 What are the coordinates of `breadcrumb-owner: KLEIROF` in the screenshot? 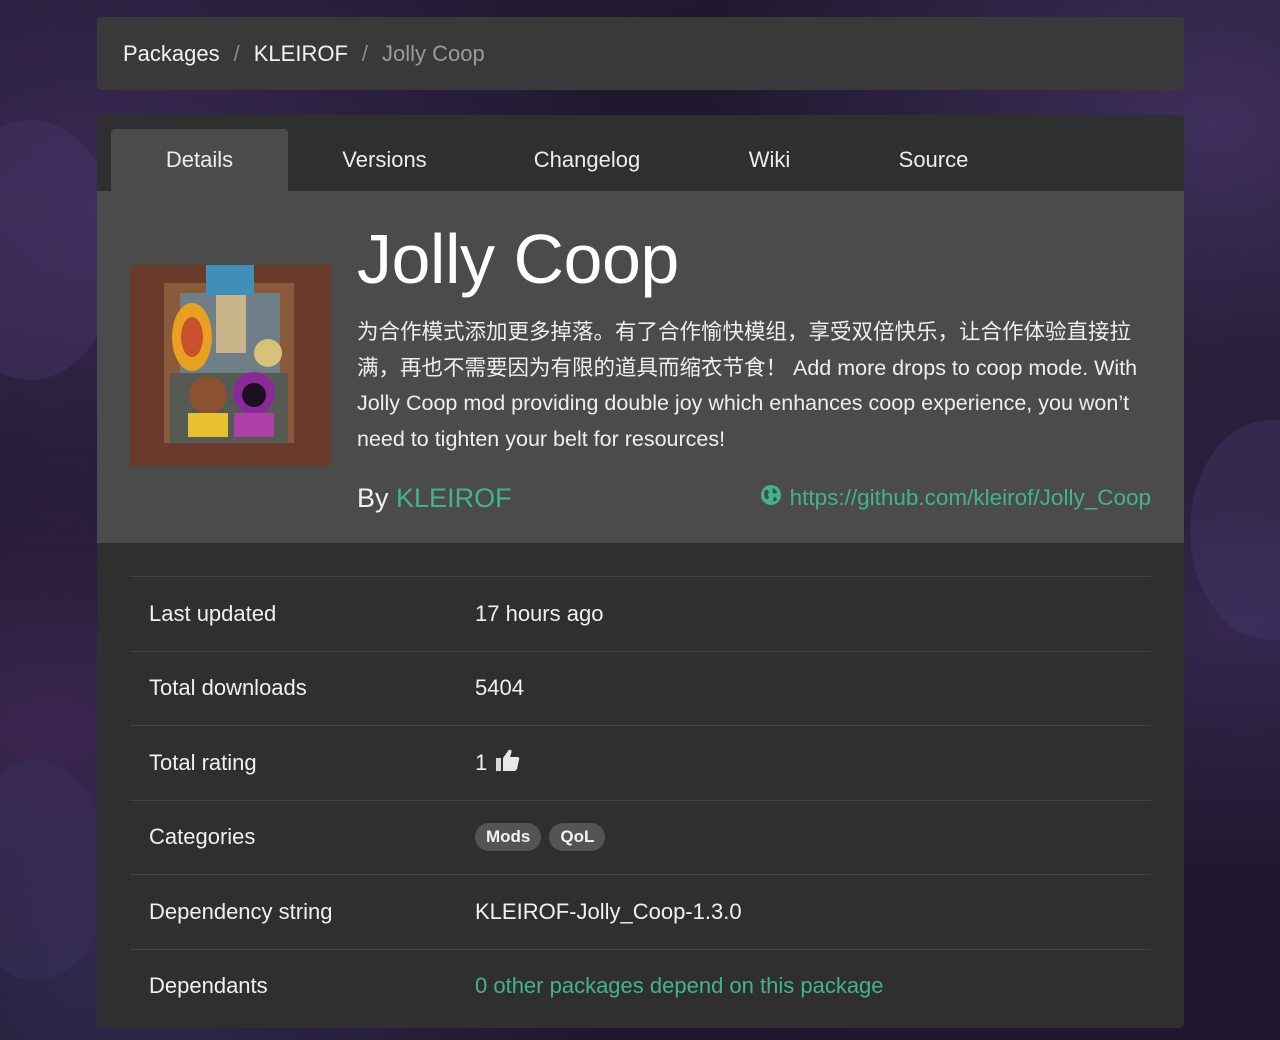 It's located at (301, 54).